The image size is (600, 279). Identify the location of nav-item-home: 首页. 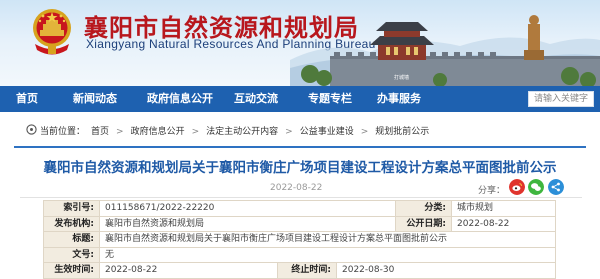
(27, 99).